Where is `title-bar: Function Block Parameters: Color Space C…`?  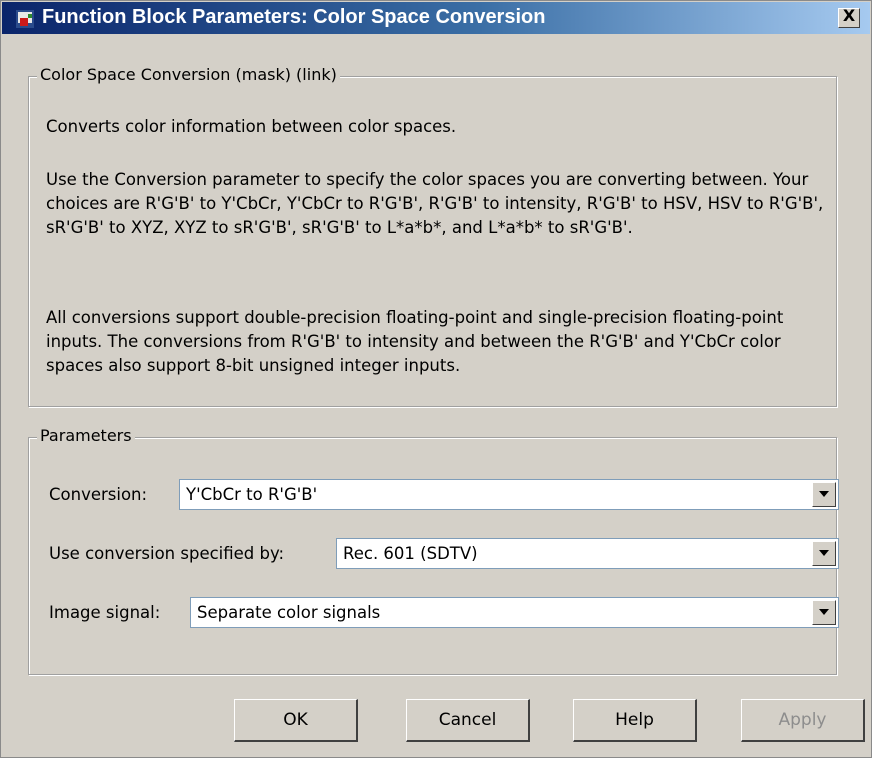 title-bar: Function Block Parameters: Color Space C… is located at coordinates (436, 18).